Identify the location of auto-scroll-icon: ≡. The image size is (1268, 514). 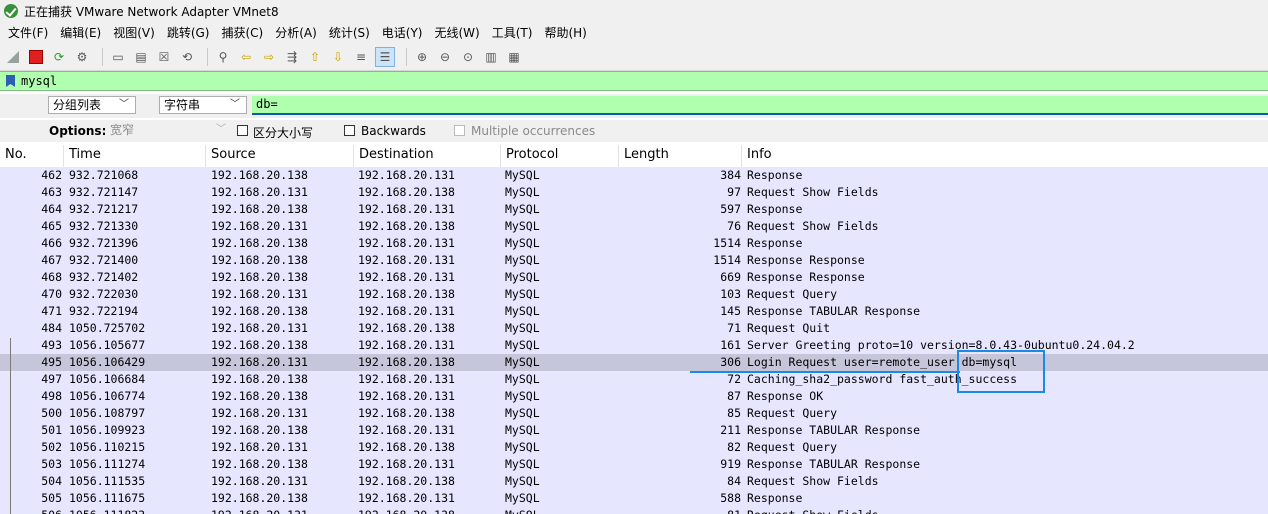
(361, 57).